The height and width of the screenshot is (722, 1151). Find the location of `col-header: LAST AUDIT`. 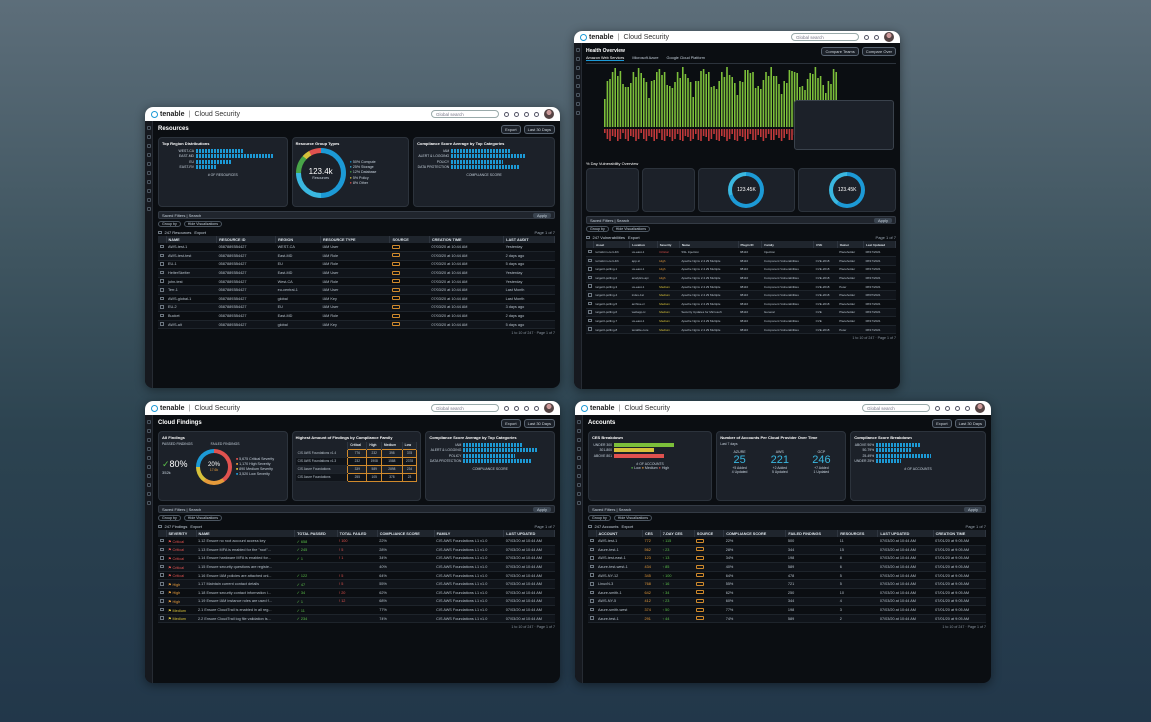

col-header: LAST AUDIT is located at coordinates (529, 239).